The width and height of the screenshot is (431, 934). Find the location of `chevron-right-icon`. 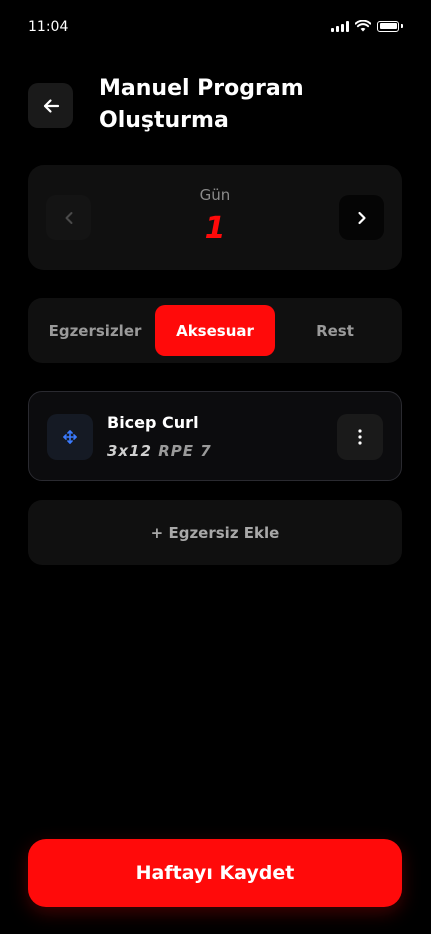

chevron-right-icon is located at coordinates (361, 217).